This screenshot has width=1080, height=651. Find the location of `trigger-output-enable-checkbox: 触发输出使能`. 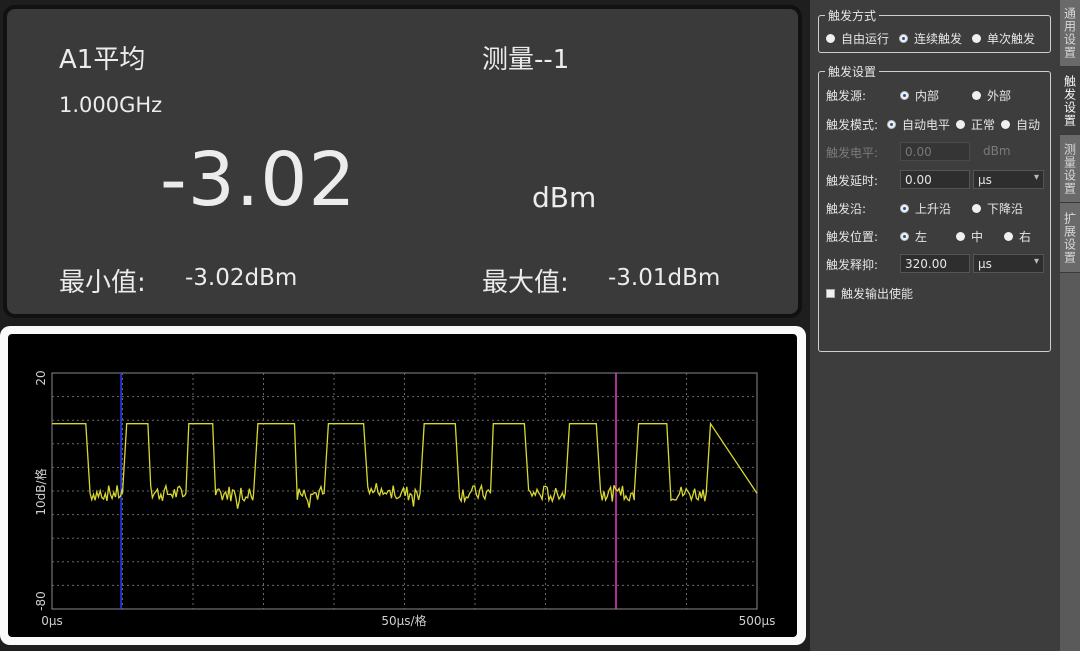

trigger-output-enable-checkbox: 触发输出使能 is located at coordinates (869, 293).